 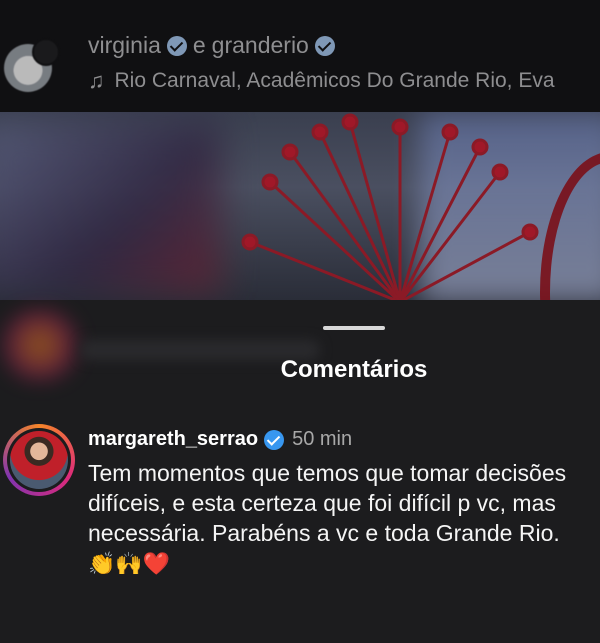 I want to click on music-note-icon: ♫, so click(x=96, y=80).